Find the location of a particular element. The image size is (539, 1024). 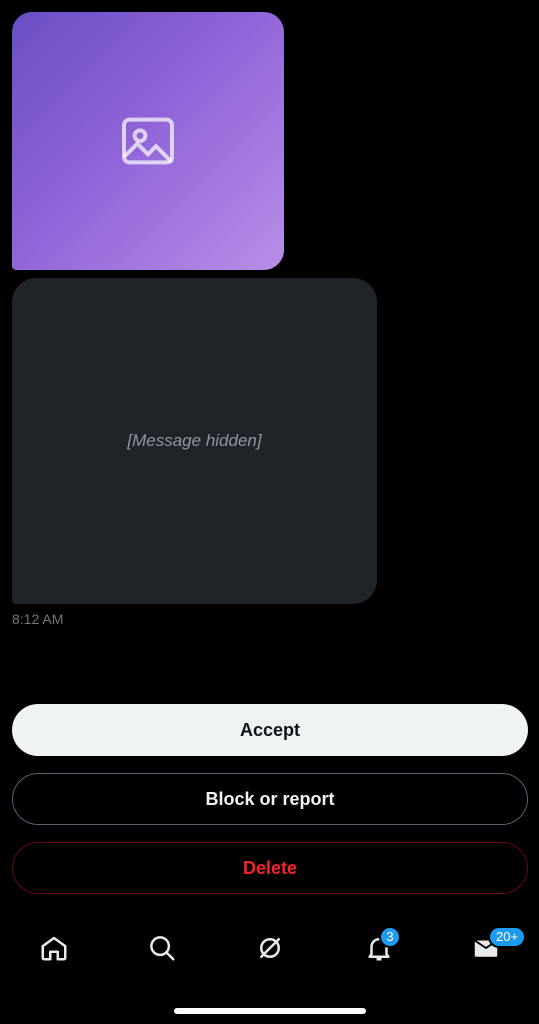

home-indicator is located at coordinates (270, 1011).